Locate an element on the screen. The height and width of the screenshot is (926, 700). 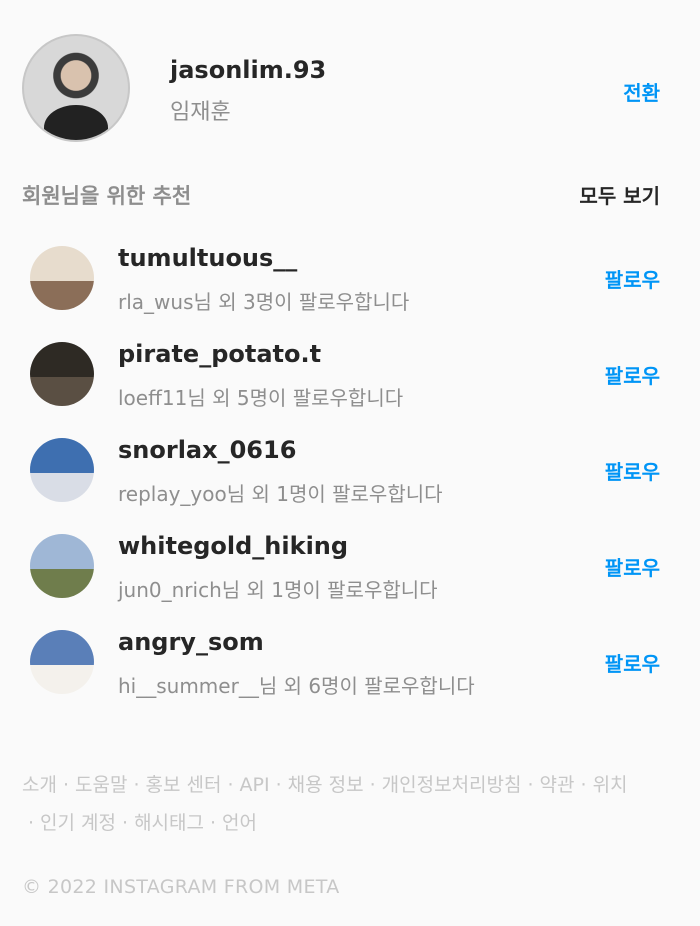
suggestion-username: whitegold_hiking is located at coordinates (233, 546).